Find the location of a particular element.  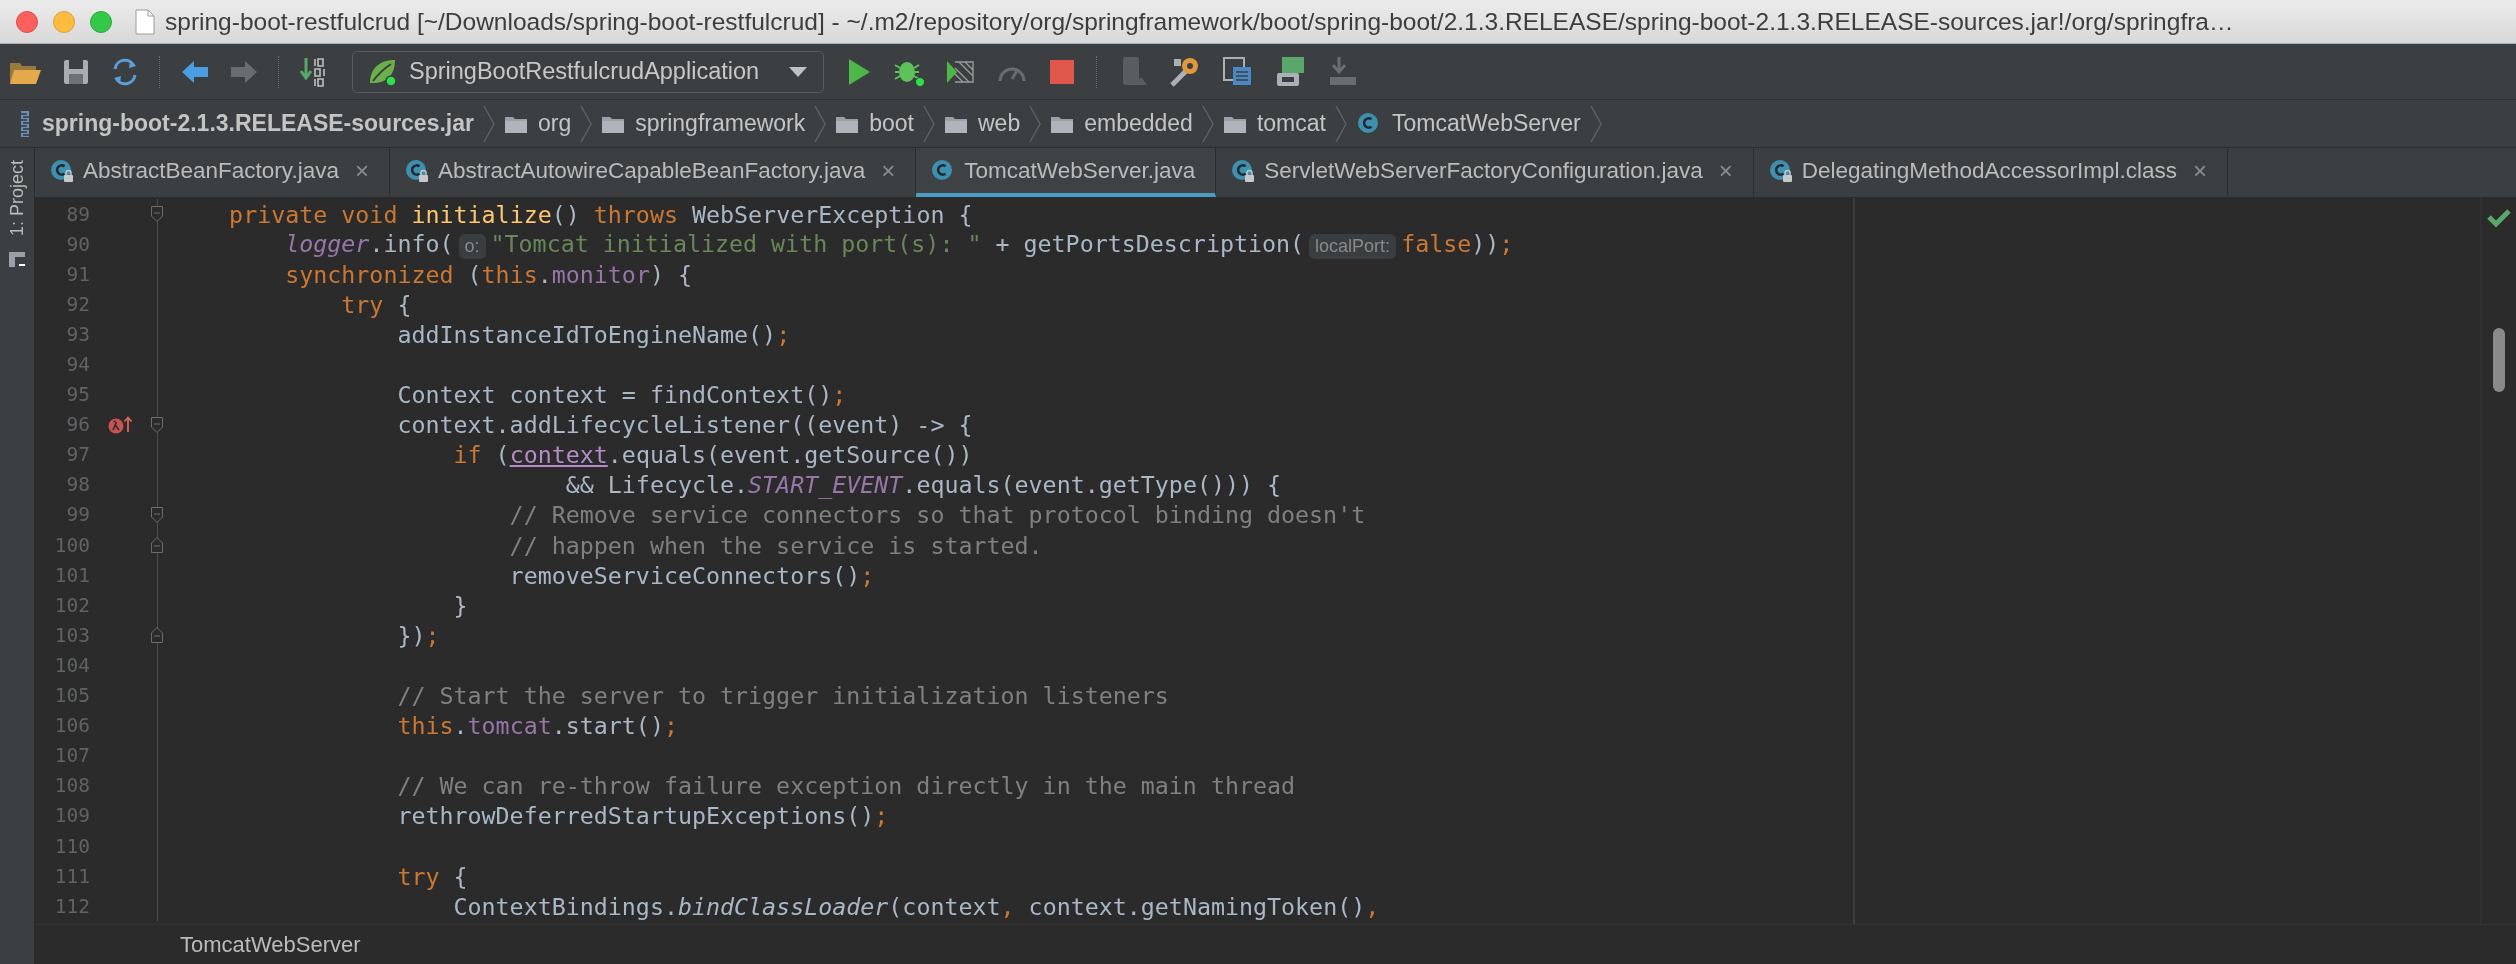

line-number: 93 is located at coordinates (77, 334).